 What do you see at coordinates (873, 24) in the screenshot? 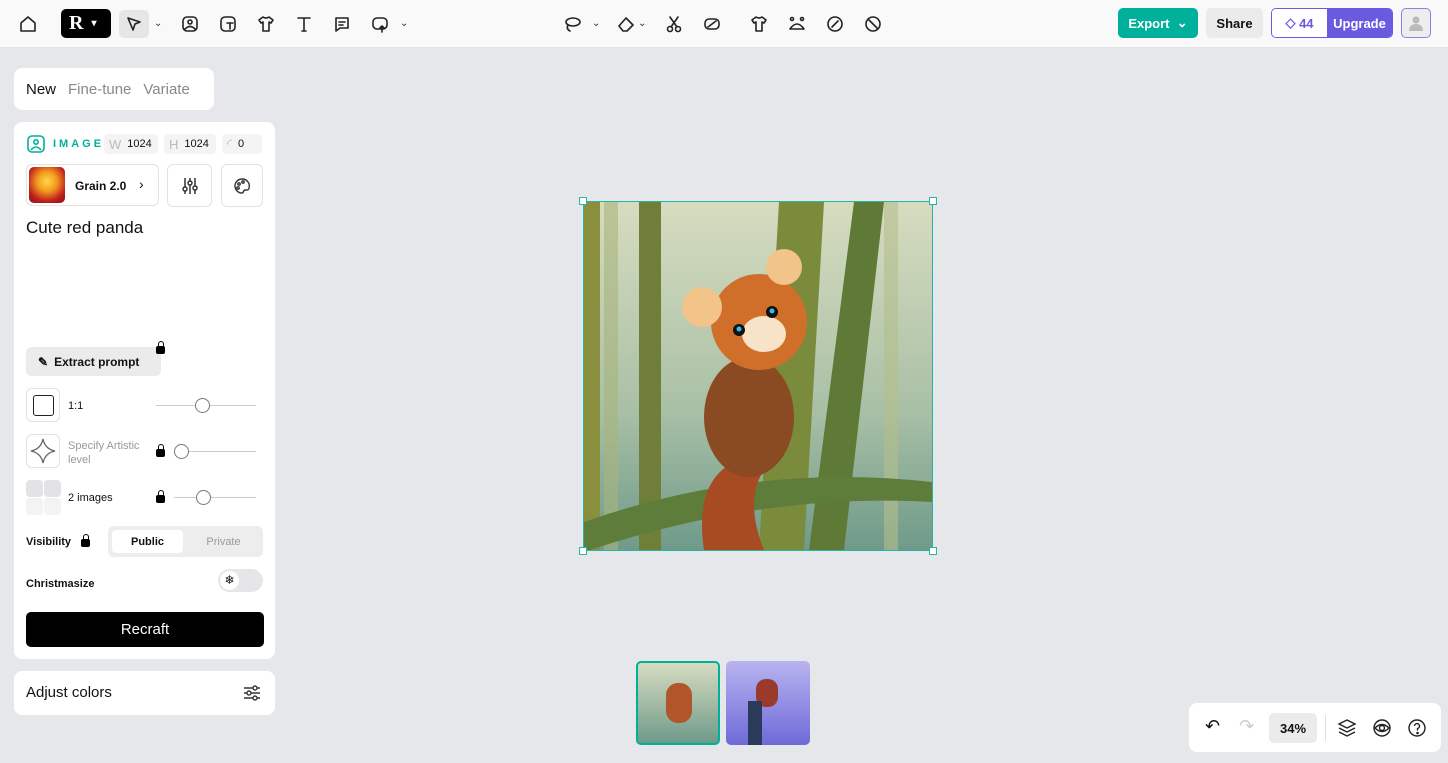
I see `magic-icon` at bounding box center [873, 24].